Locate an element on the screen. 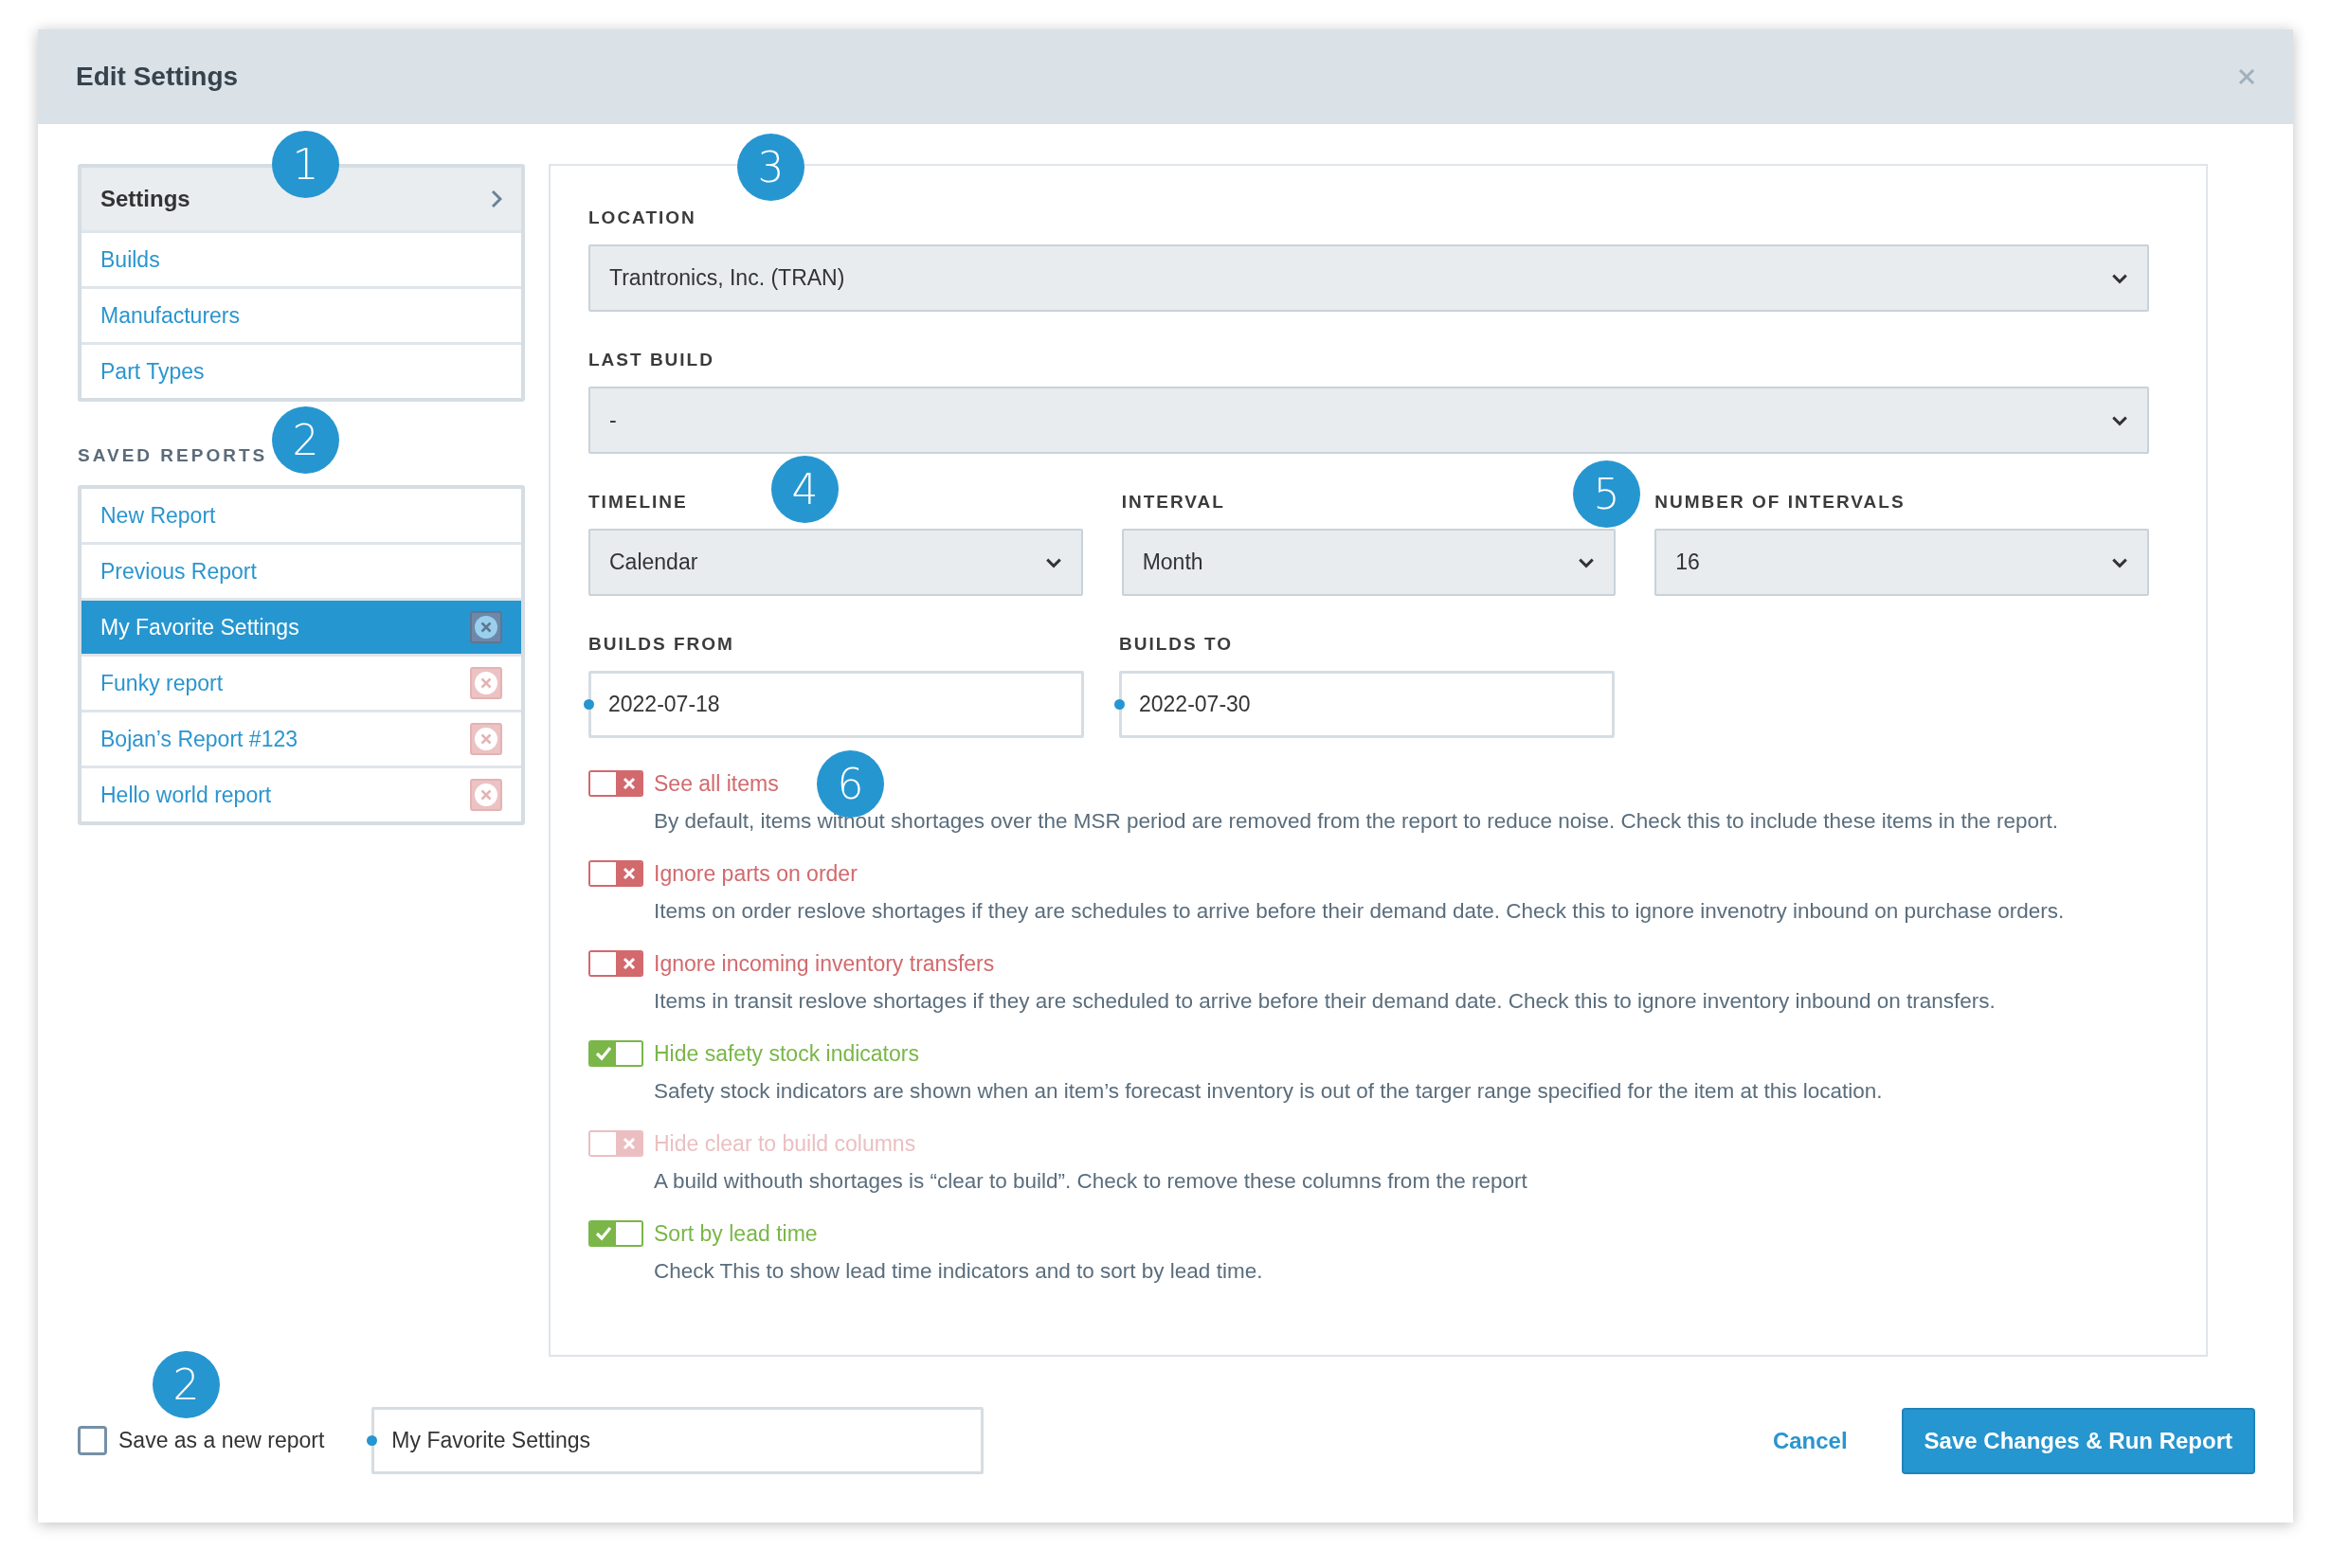 The image size is (2331, 1568). dropdown: Calendar is located at coordinates (835, 562).